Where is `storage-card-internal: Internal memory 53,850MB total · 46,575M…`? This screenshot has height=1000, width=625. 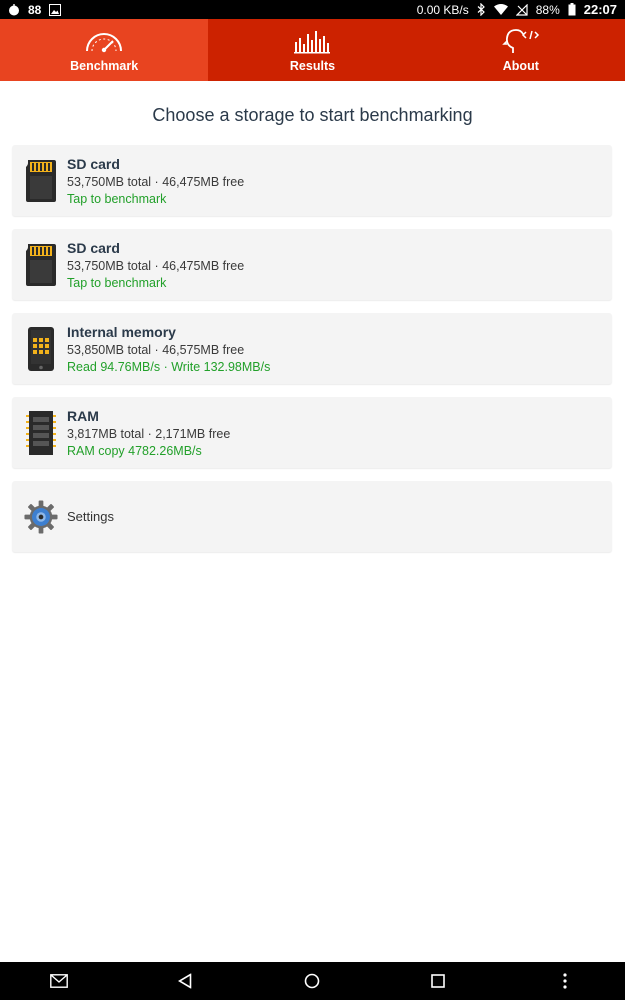
storage-card-internal: Internal memory 53,850MB total · 46,575M… is located at coordinates (312, 348).